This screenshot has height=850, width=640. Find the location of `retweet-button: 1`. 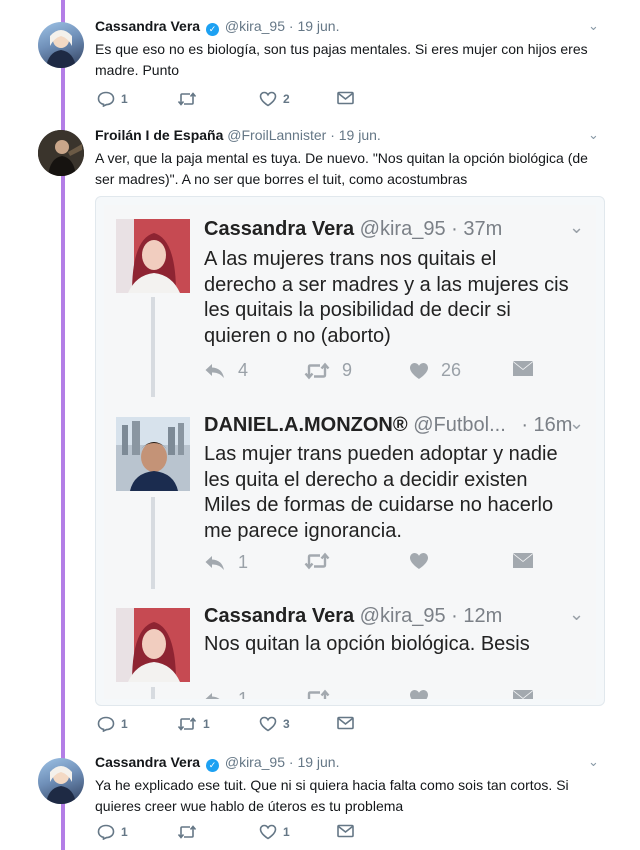

retweet-button: 1 is located at coordinates (193, 724).